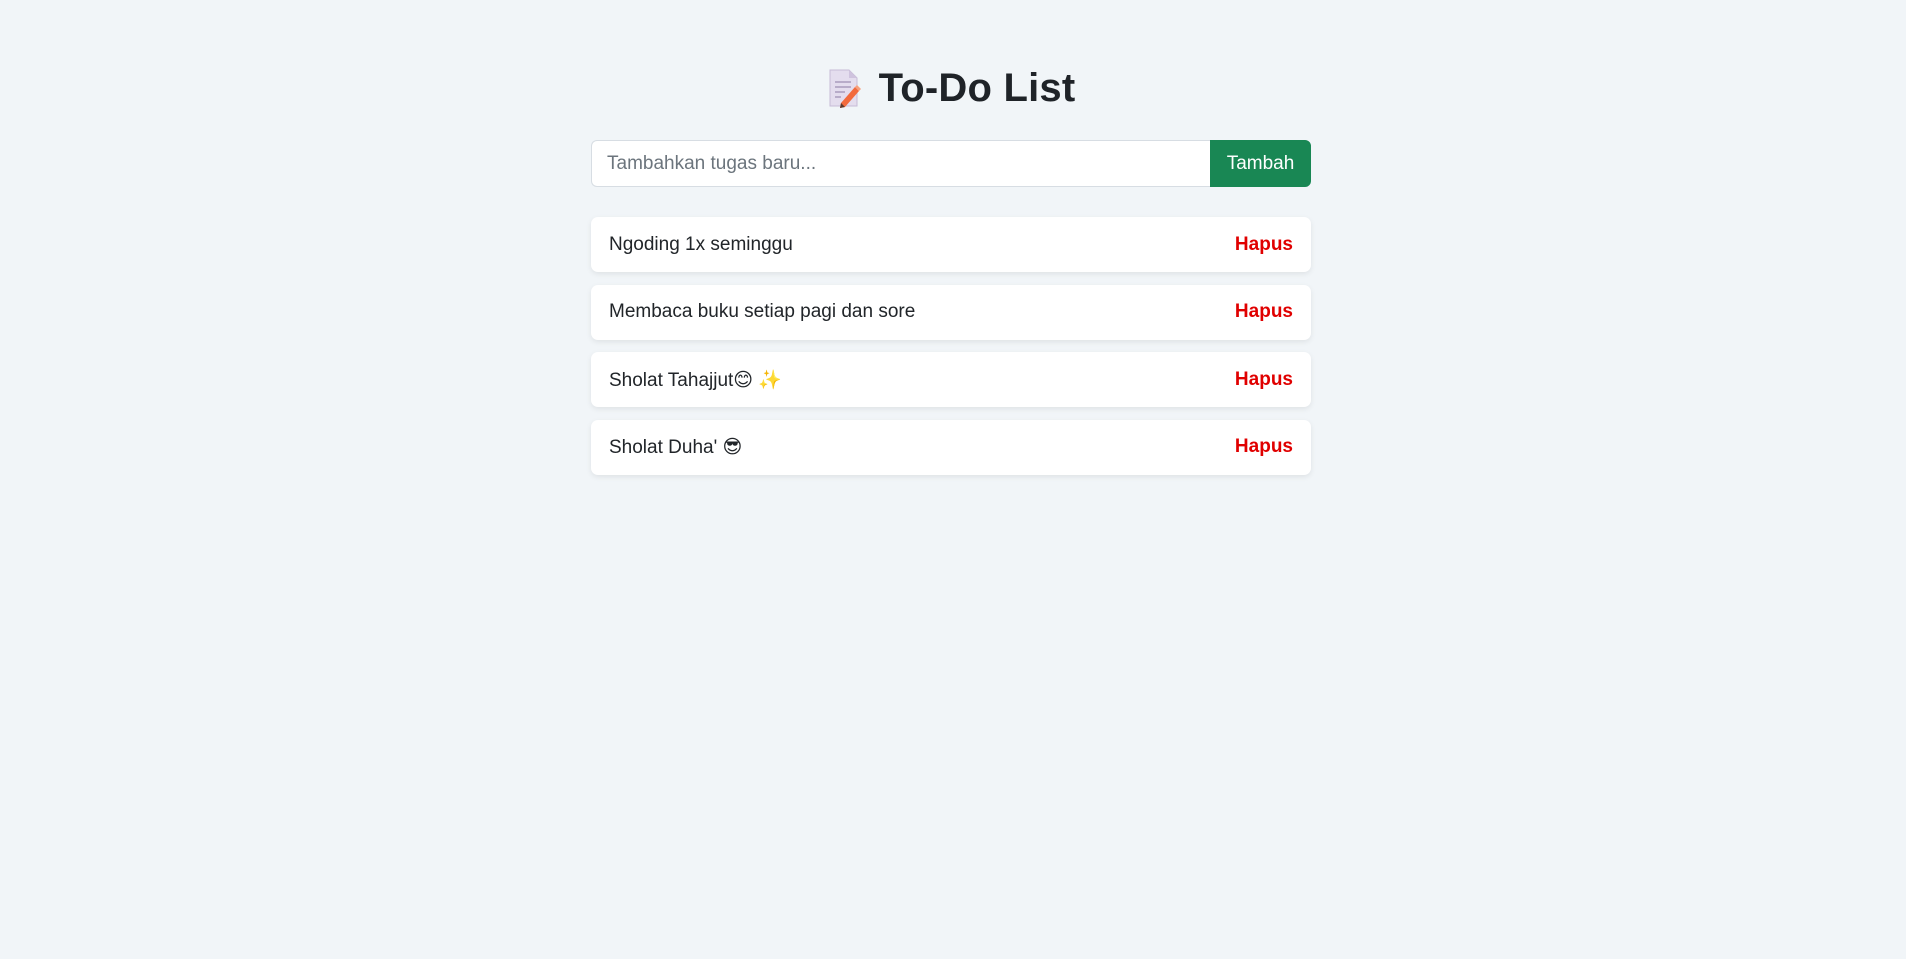  I want to click on task-text: Membaca buku setiap pagi dan sore, so click(762, 311).